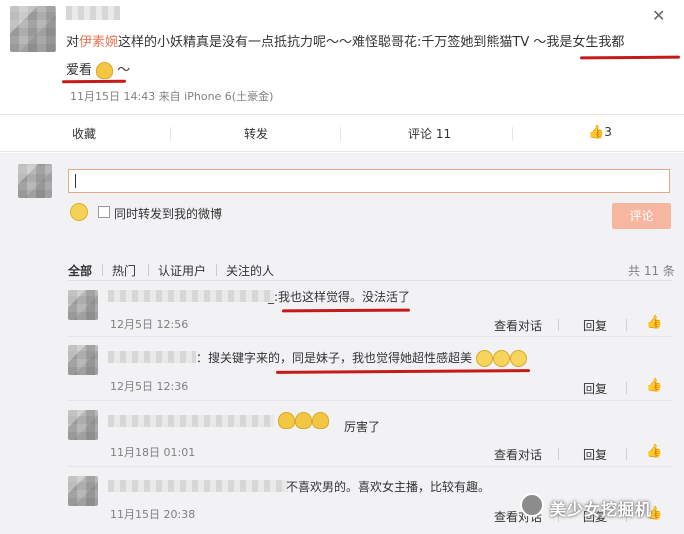  What do you see at coordinates (658, 15) in the screenshot?
I see `close-icon: ✕` at bounding box center [658, 15].